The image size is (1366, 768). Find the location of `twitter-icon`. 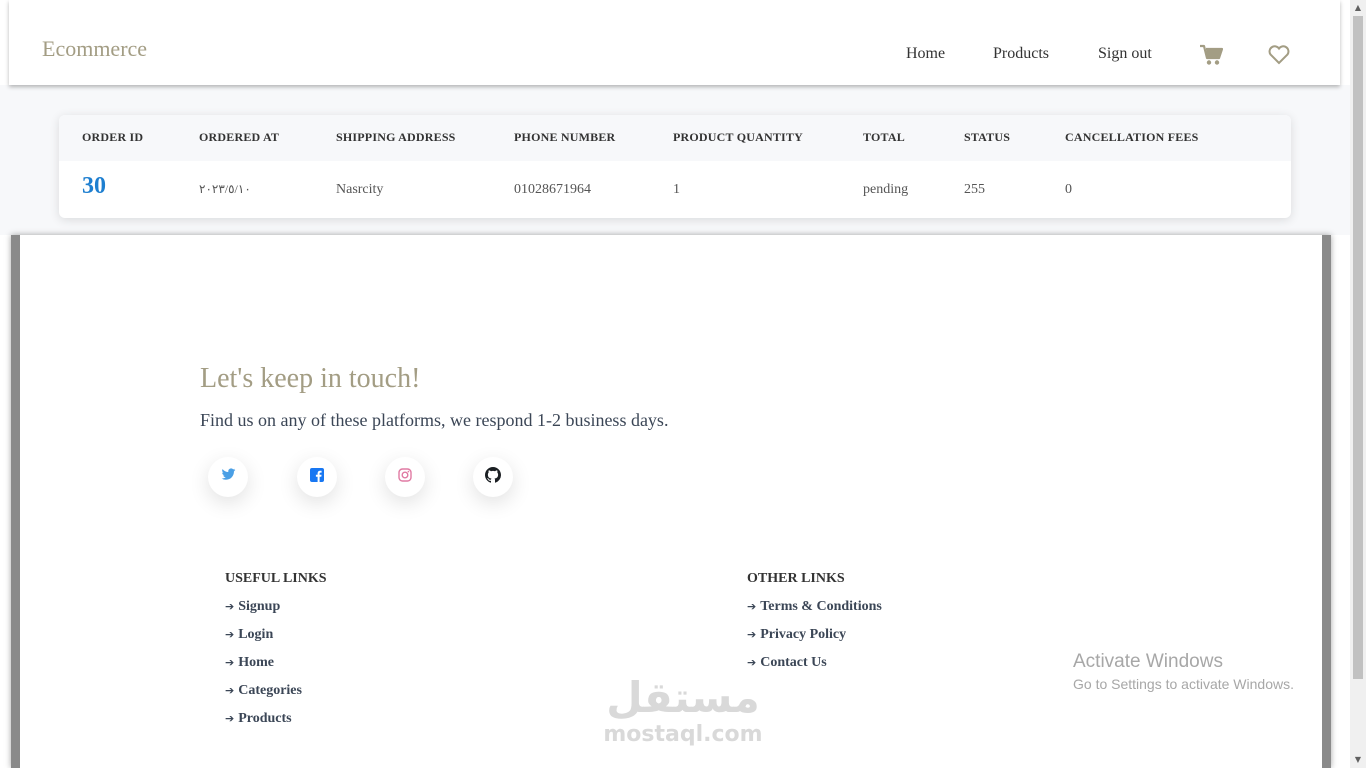

twitter-icon is located at coordinates (228, 477).